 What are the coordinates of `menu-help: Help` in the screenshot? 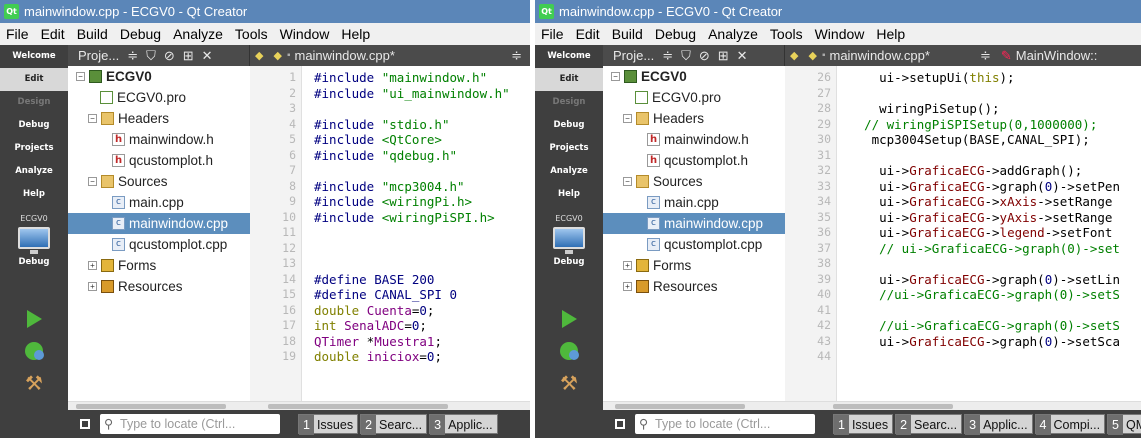 It's located at (355, 34).